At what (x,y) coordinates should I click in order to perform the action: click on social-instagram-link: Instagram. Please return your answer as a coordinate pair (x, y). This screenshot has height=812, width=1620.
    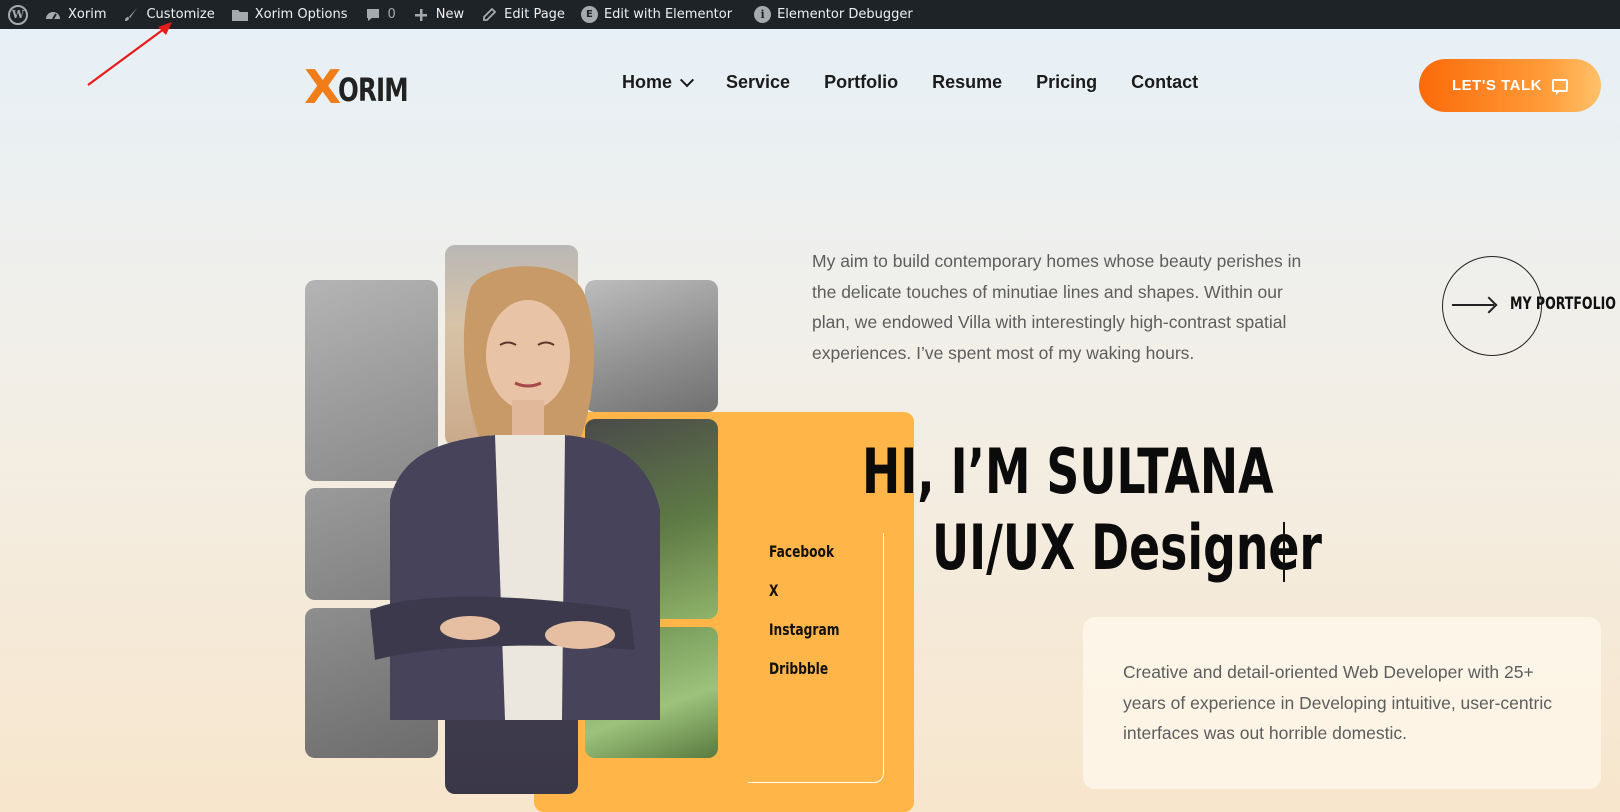
    Looking at the image, I should click on (804, 629).